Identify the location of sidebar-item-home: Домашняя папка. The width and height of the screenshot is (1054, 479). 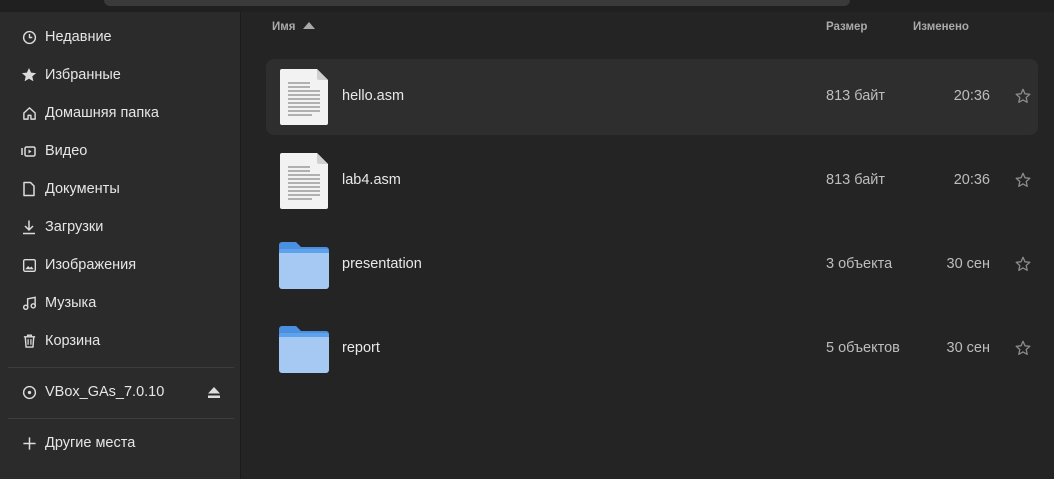
(121, 113).